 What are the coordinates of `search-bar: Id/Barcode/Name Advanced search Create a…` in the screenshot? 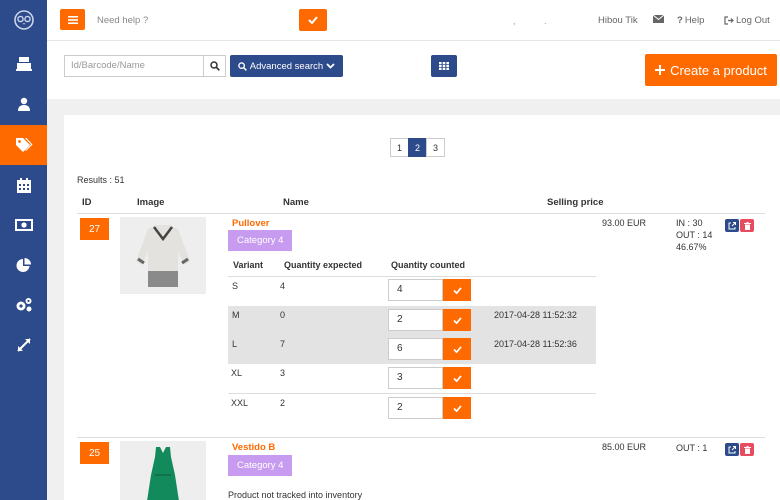 It's located at (413, 70).